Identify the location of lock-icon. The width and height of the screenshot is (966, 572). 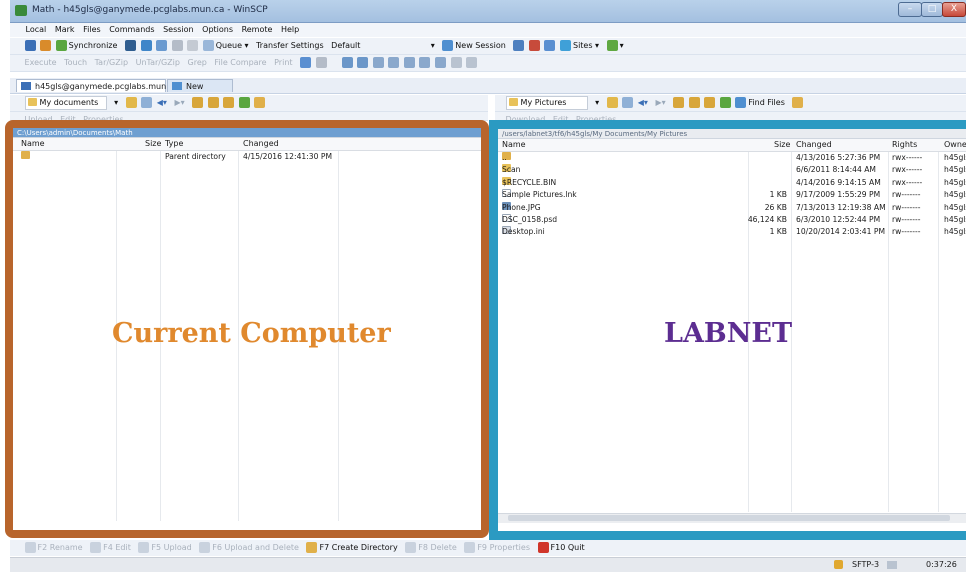
(838, 564).